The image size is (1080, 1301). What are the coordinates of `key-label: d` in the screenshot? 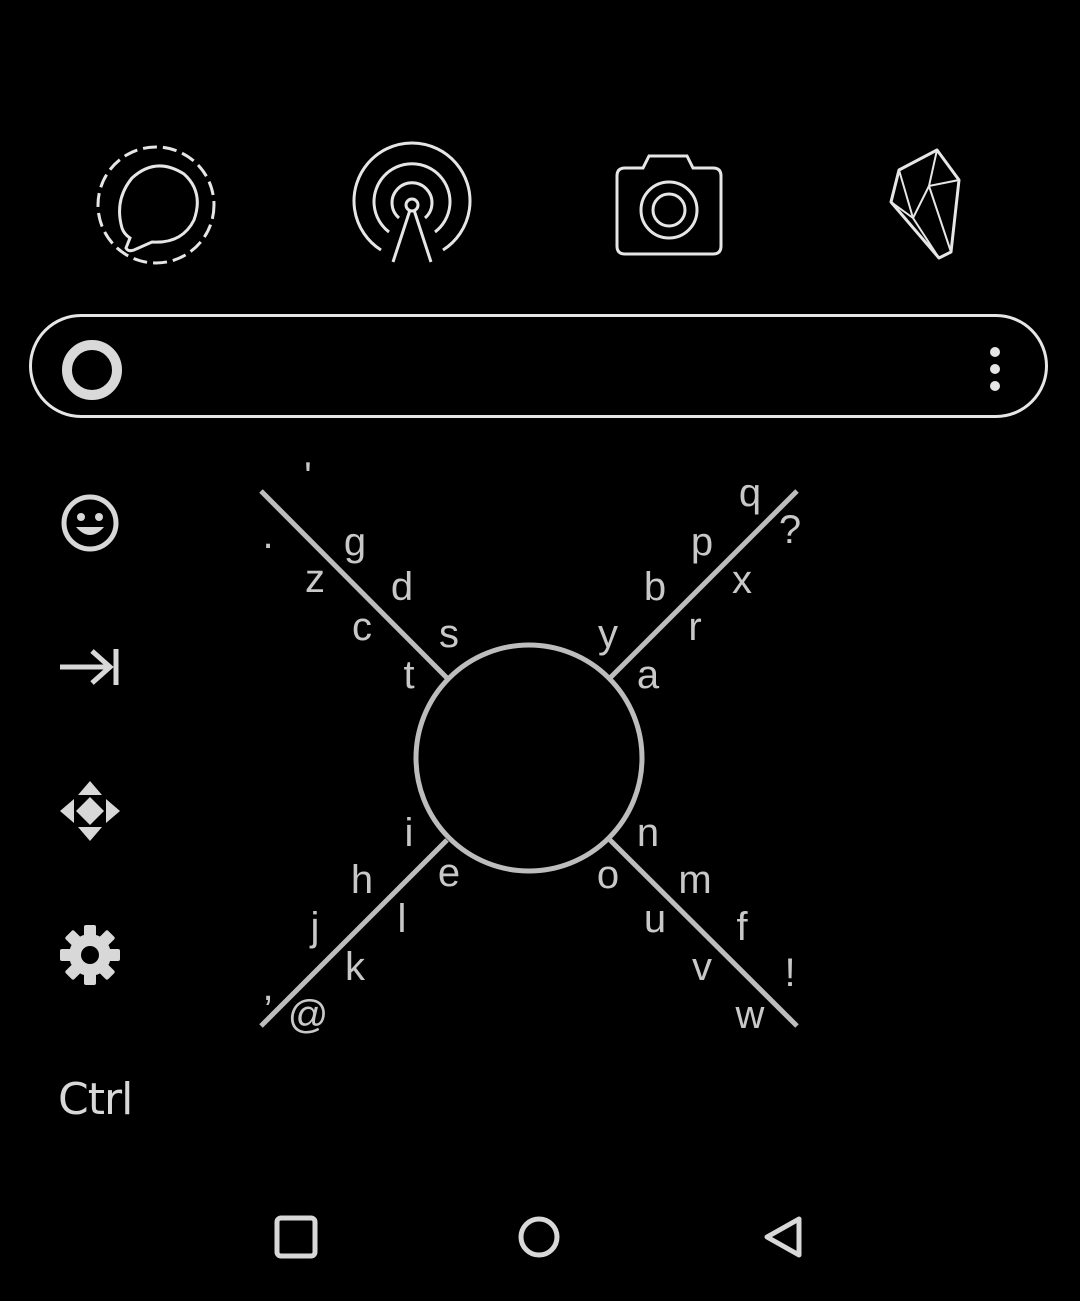 It's located at (402, 587).